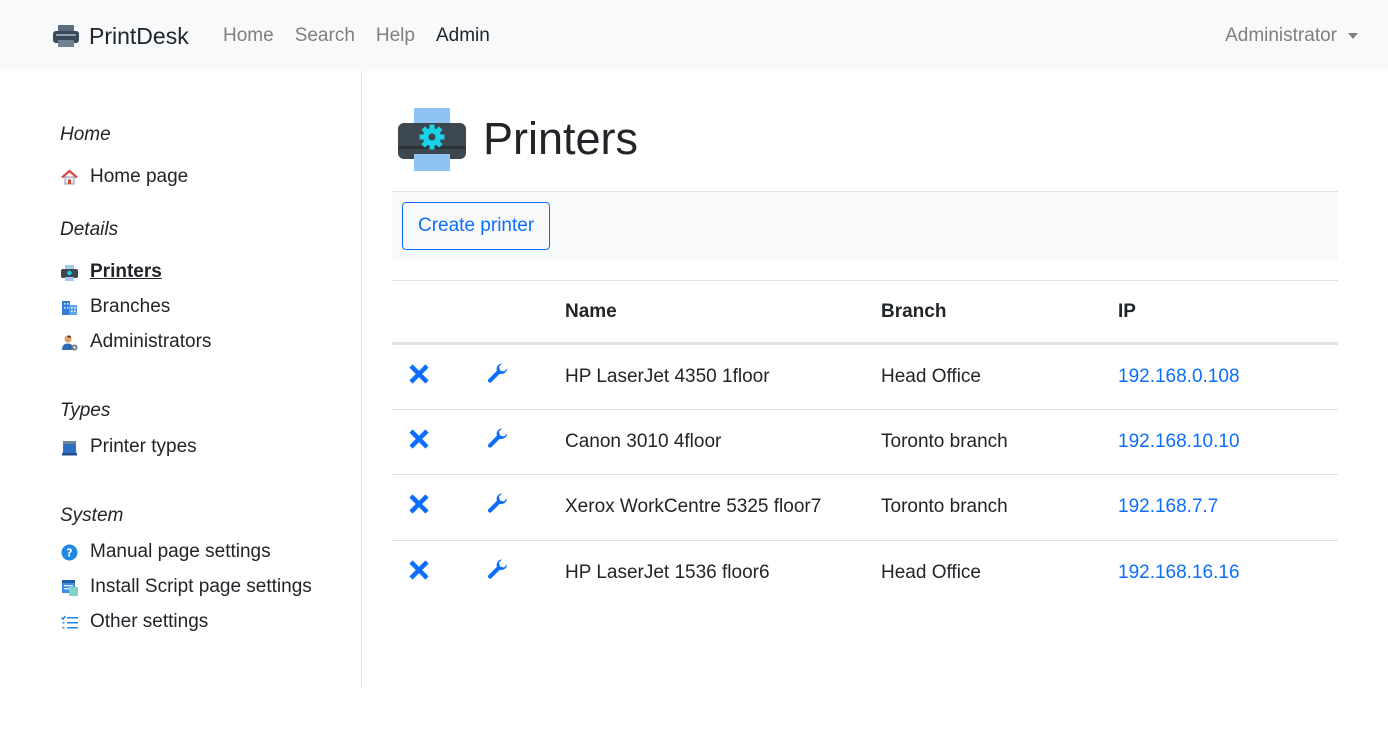 Image resolution: width=1388 pixels, height=745 pixels. I want to click on user-name: Administrator, so click(1281, 35).